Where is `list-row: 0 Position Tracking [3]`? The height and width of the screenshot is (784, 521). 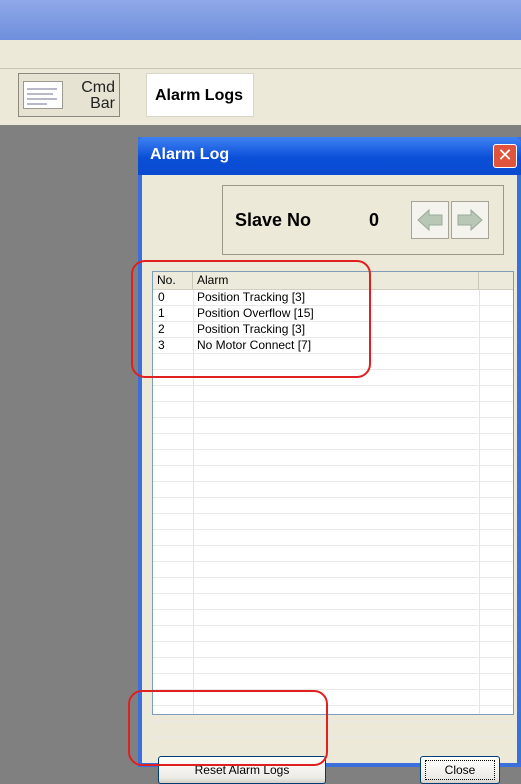
list-row: 0 Position Tracking [3] is located at coordinates (333, 298).